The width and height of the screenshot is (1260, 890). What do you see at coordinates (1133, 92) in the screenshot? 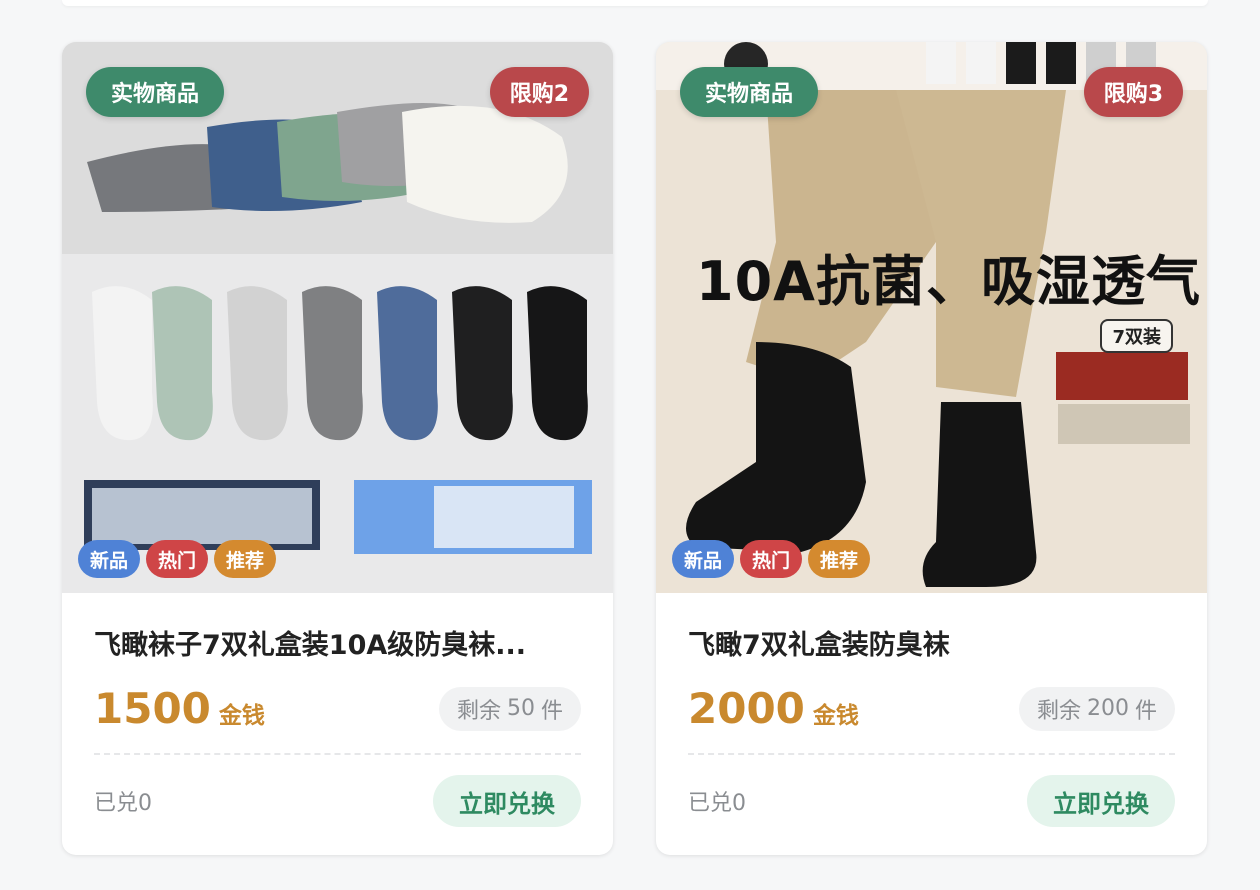
I see `purchase-limit-badge: 限购3` at bounding box center [1133, 92].